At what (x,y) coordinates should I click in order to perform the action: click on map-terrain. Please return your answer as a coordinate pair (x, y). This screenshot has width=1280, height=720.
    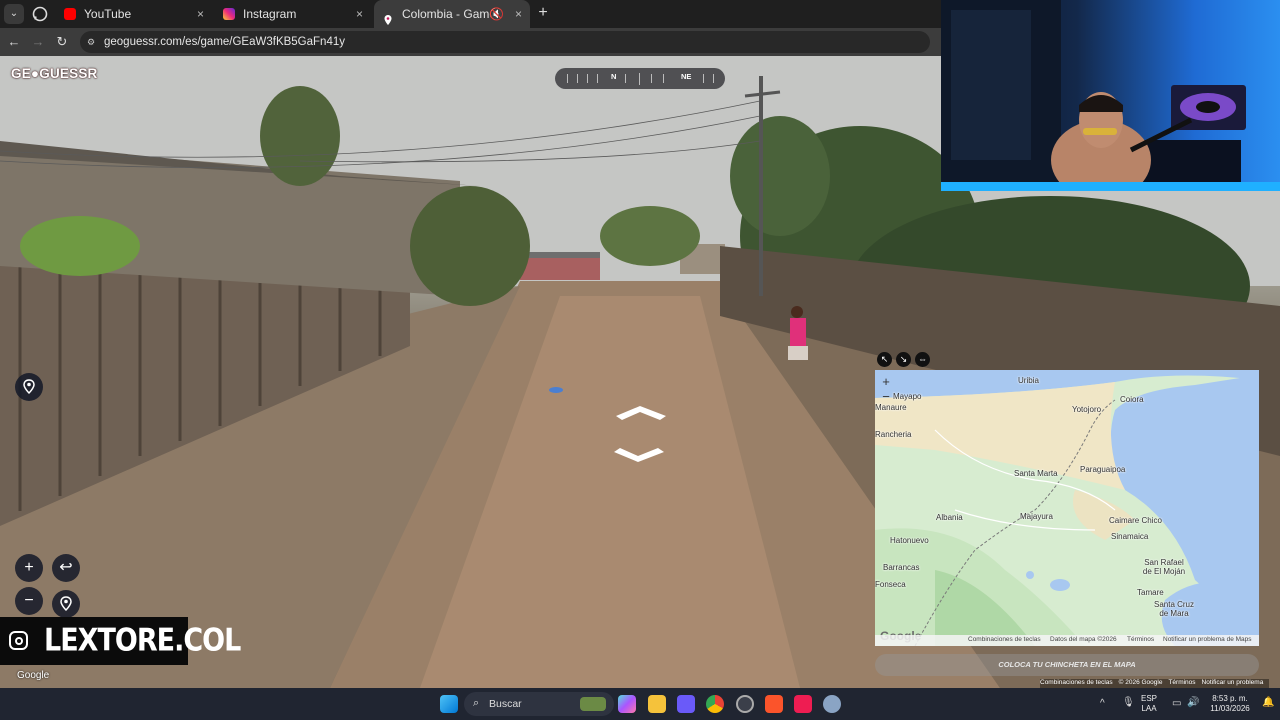
    Looking at the image, I should click on (1067, 508).